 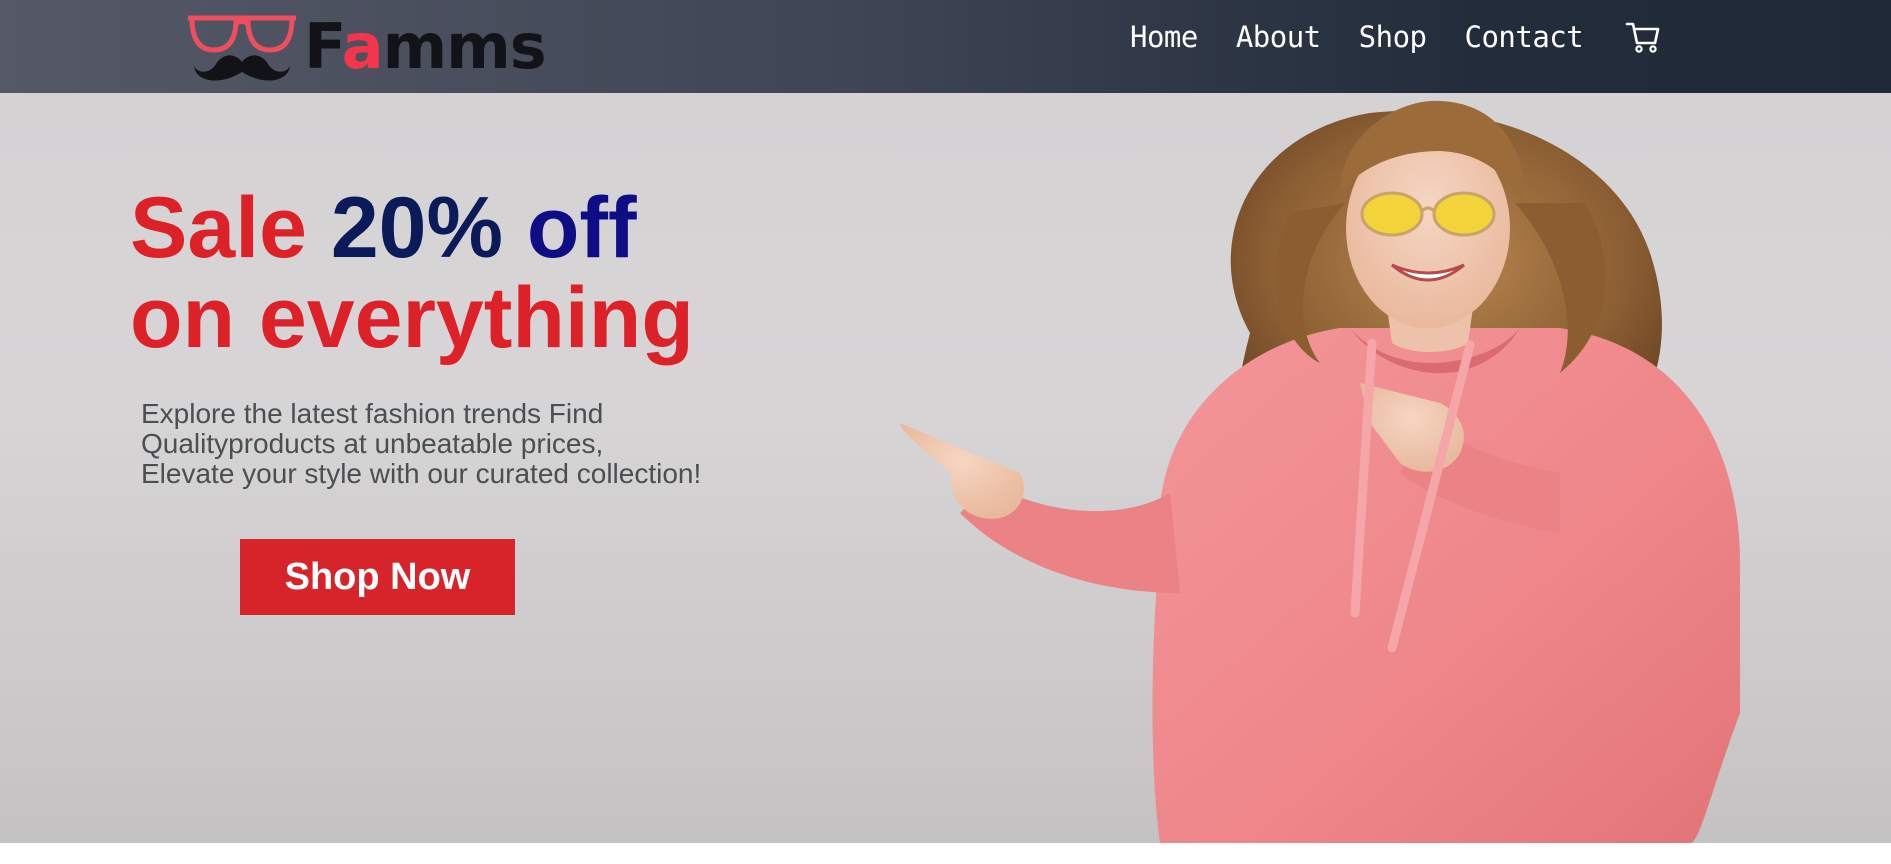 I want to click on shop-now-button: Shop Now, so click(x=377, y=577).